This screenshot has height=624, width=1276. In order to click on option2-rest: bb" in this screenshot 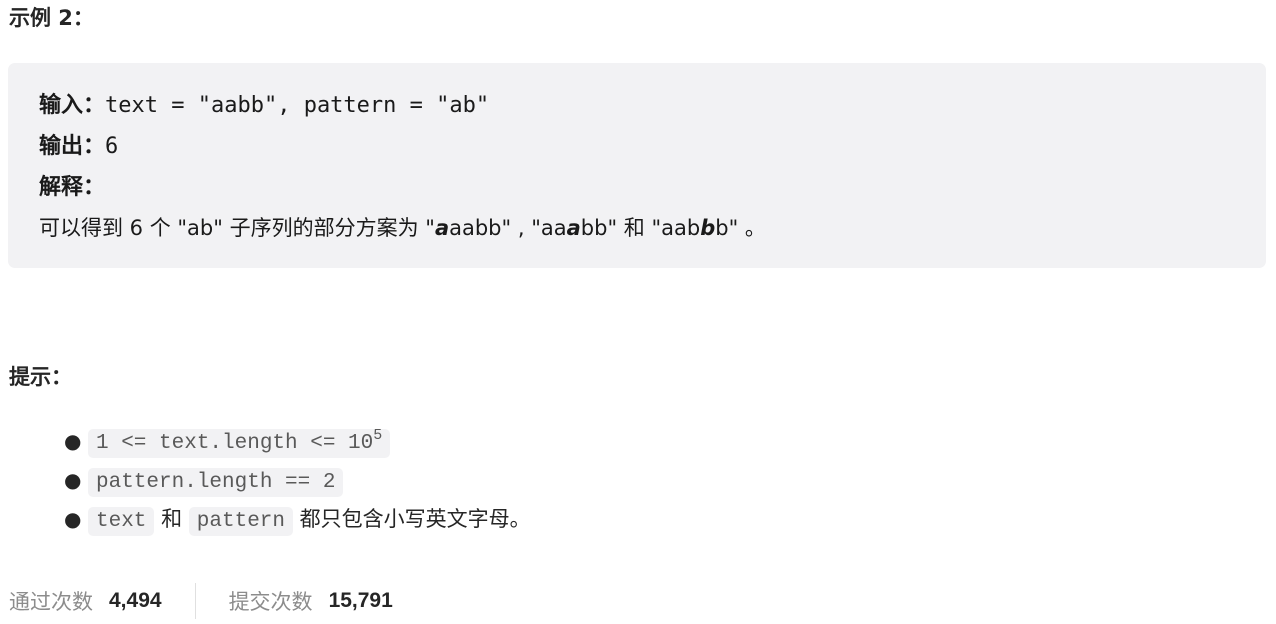, I will do `click(599, 228)`.